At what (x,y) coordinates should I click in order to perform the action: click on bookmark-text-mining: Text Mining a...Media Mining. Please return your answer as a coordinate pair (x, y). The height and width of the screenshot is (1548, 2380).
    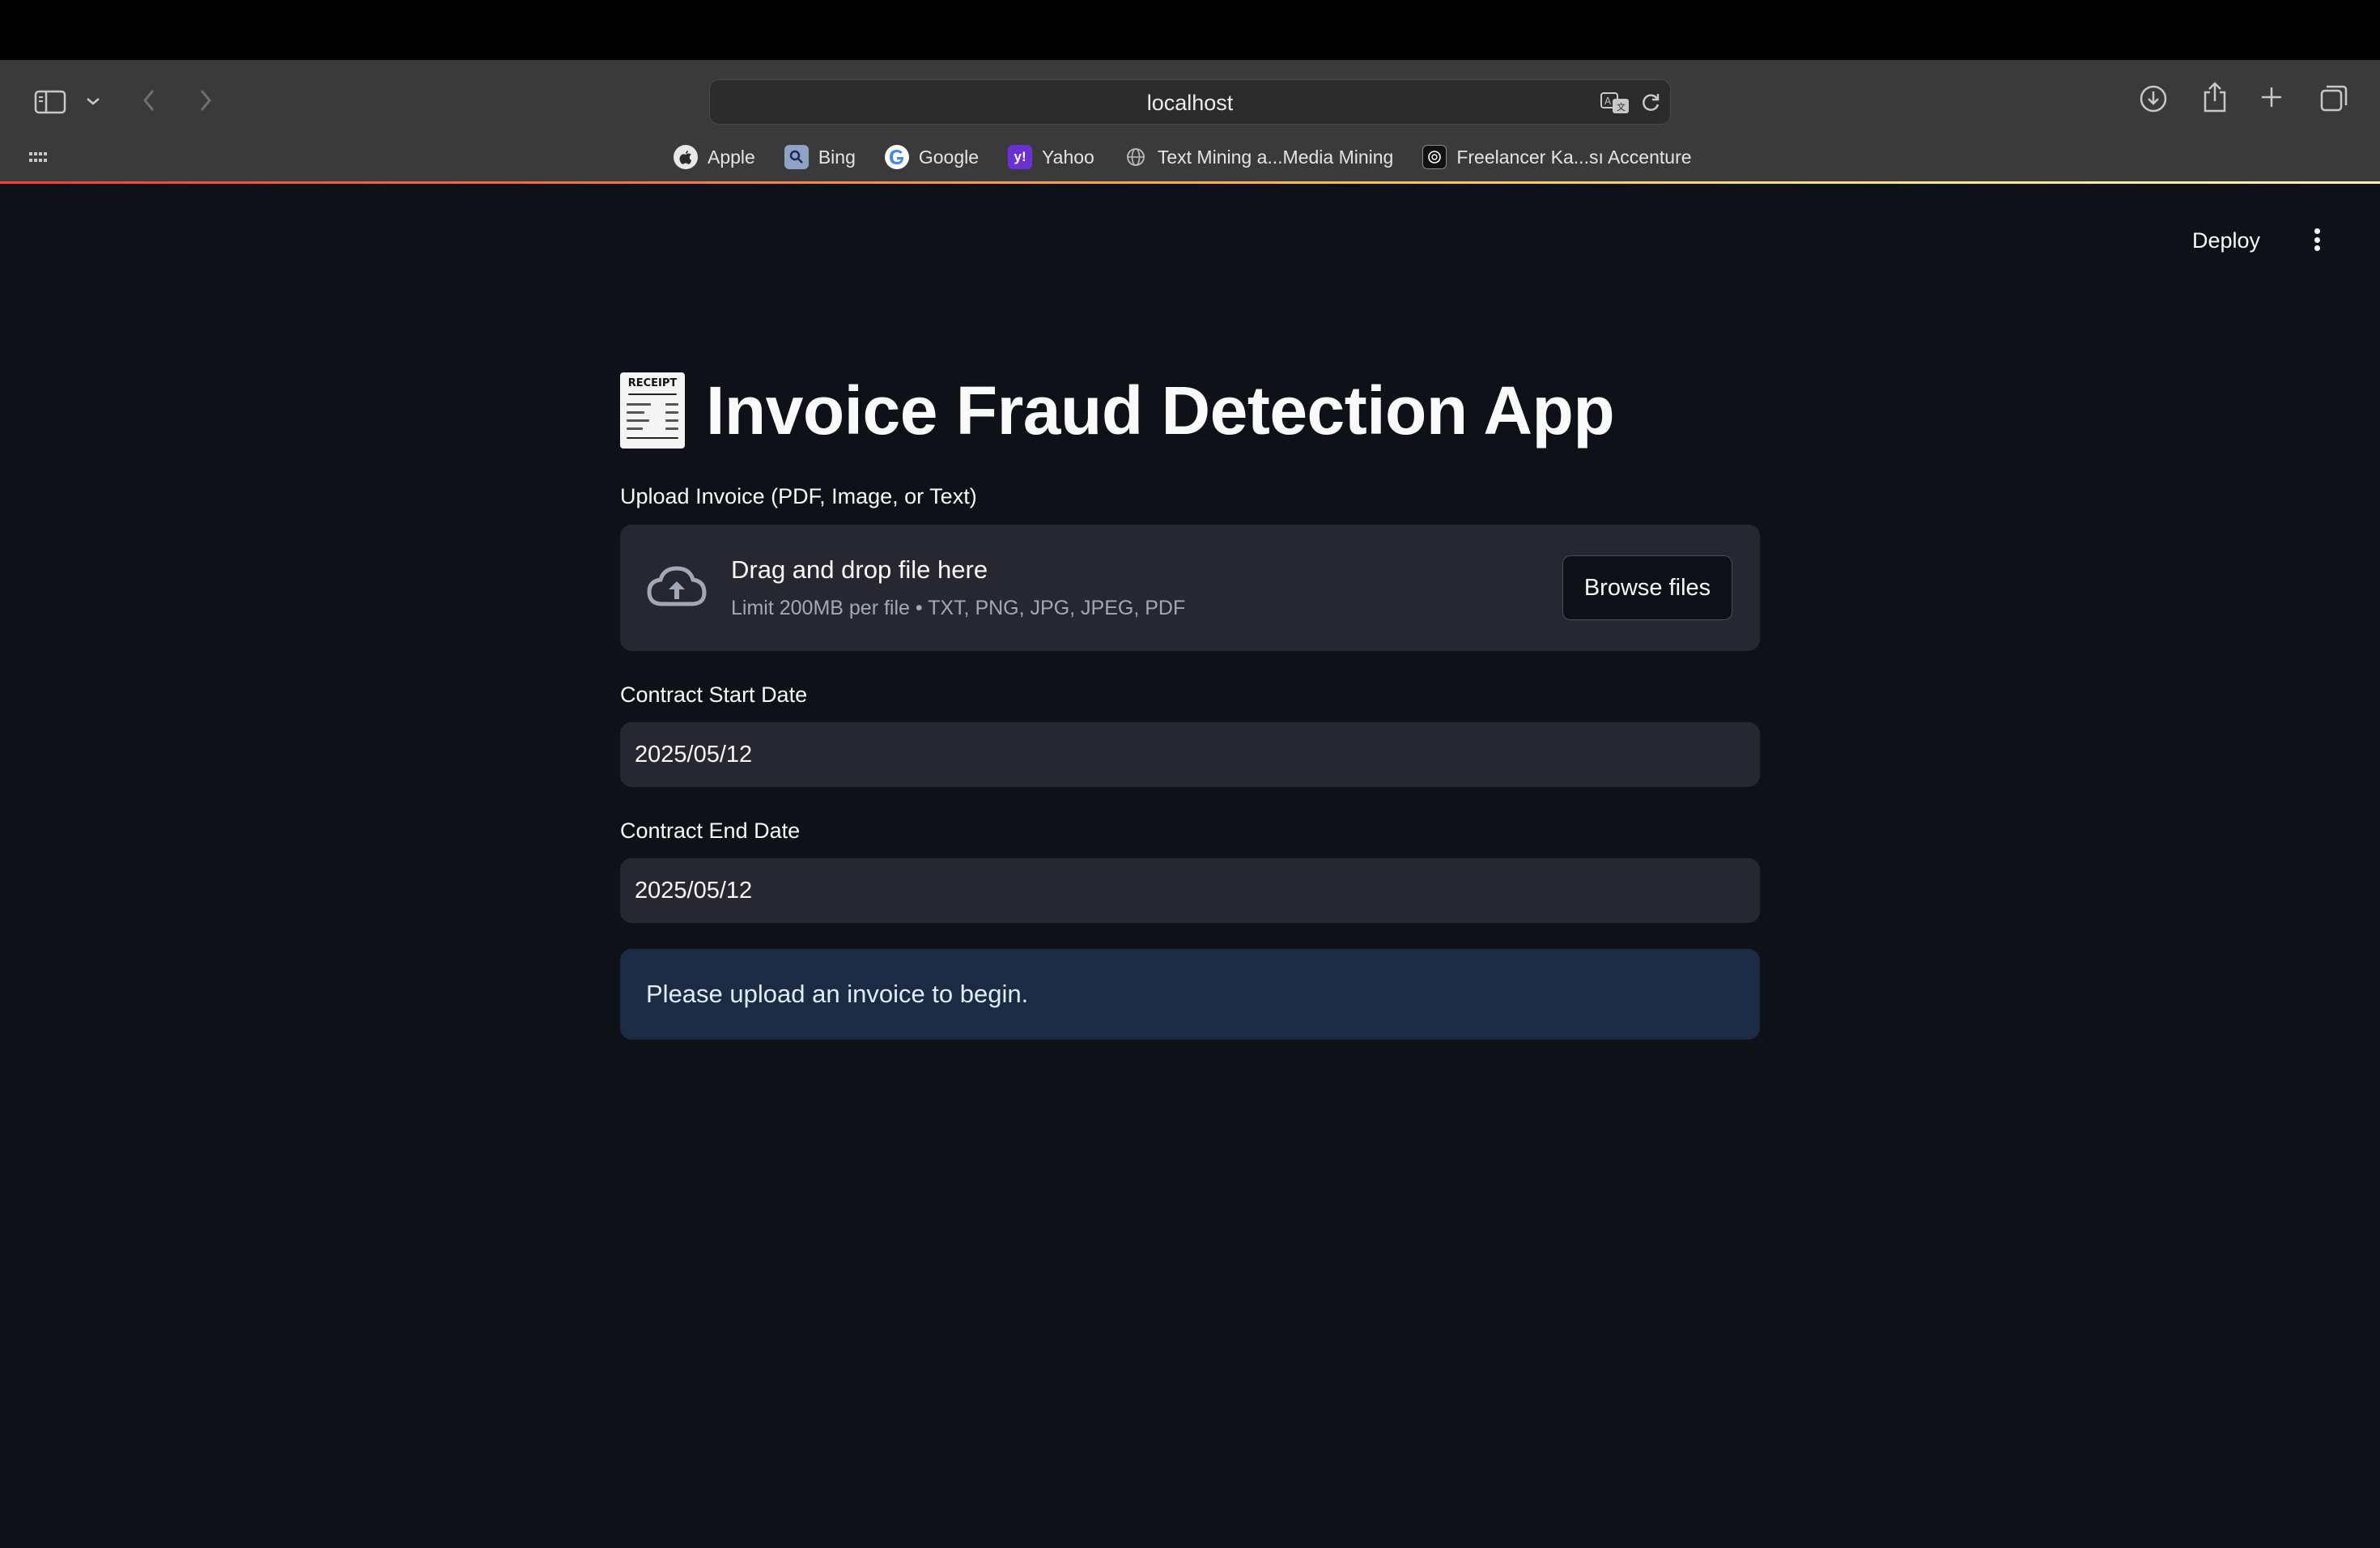
    Looking at the image, I should click on (1259, 157).